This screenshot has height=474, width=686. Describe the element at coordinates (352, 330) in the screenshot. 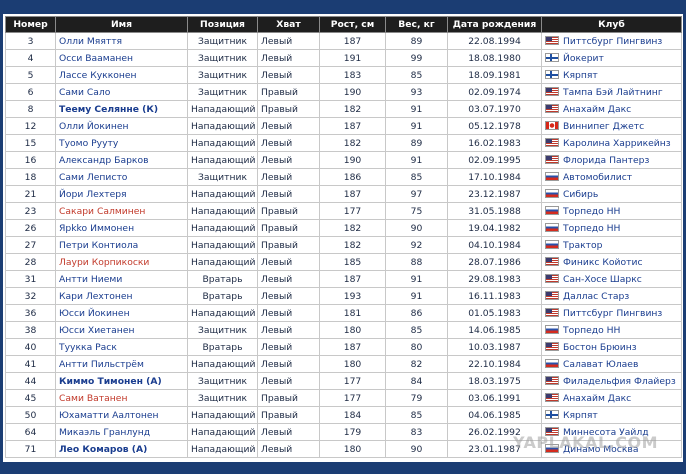

I see `player-height: 180` at that location.